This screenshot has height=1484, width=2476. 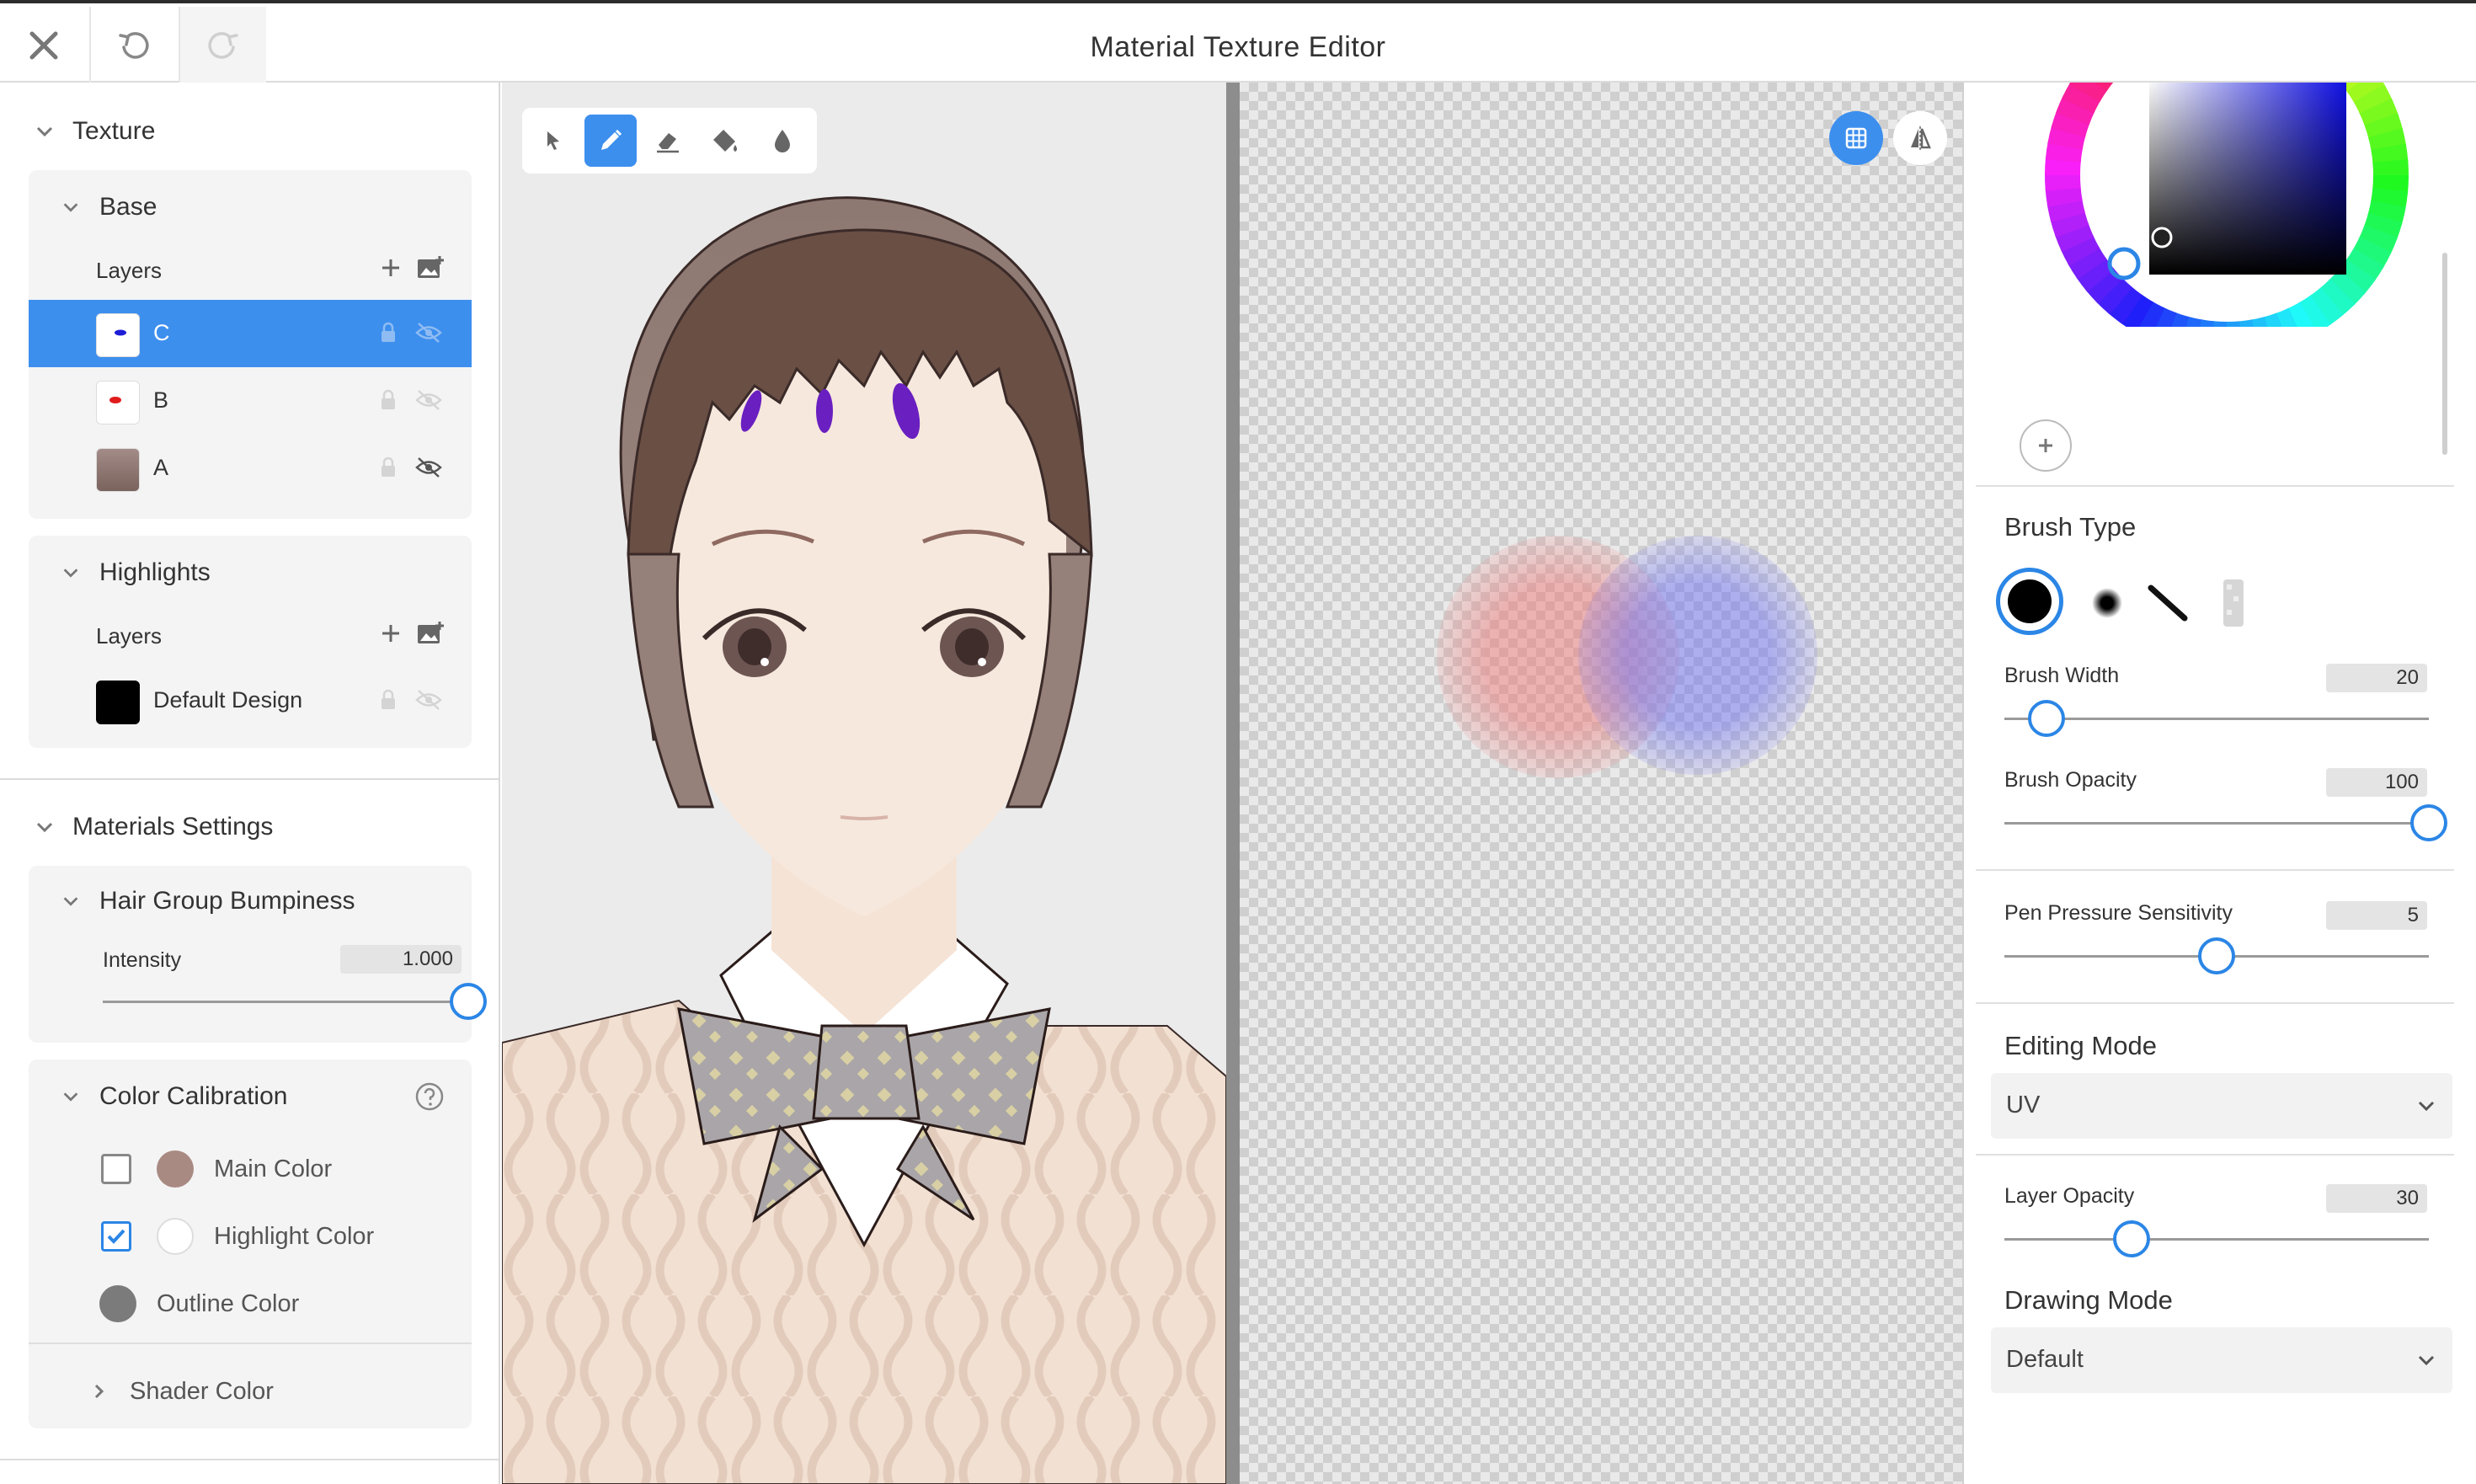 I want to click on brush-opacity-slider-handle, so click(x=2428, y=823).